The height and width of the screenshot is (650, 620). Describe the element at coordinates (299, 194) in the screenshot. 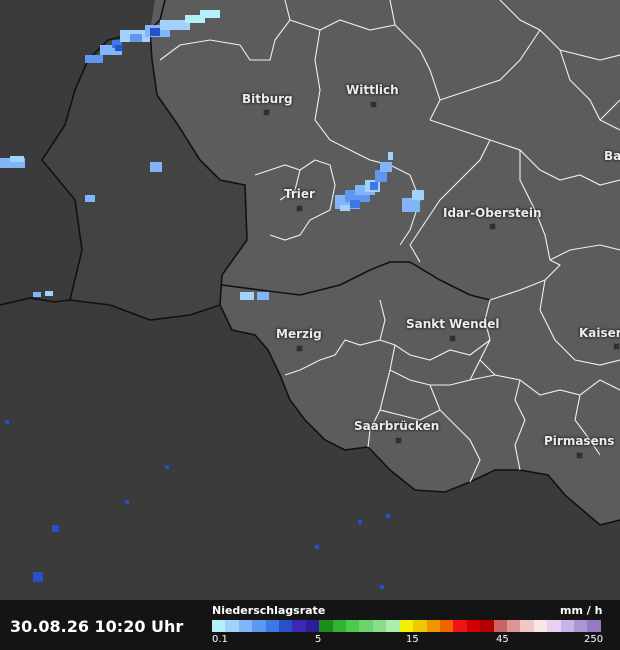

I see `city-label-trier: Trier` at that location.